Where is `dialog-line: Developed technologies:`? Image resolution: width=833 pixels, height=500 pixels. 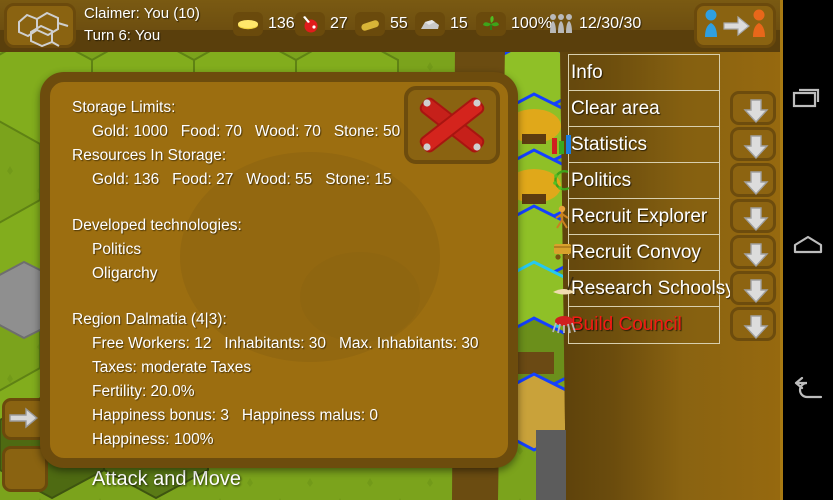 dialog-line: Developed technologies: is located at coordinates (157, 225).